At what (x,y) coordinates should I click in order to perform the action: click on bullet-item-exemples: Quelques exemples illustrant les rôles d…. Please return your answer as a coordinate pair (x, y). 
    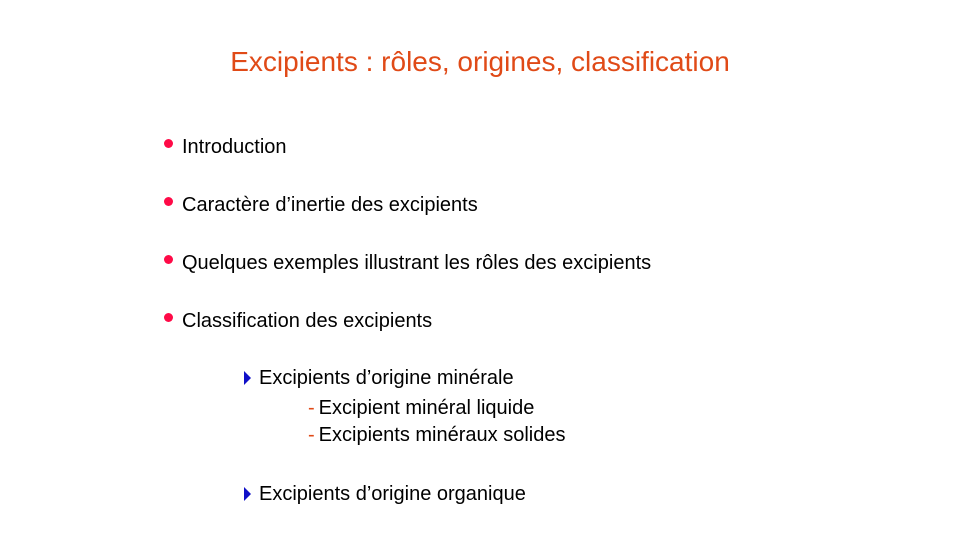
    Looking at the image, I should click on (407, 263).